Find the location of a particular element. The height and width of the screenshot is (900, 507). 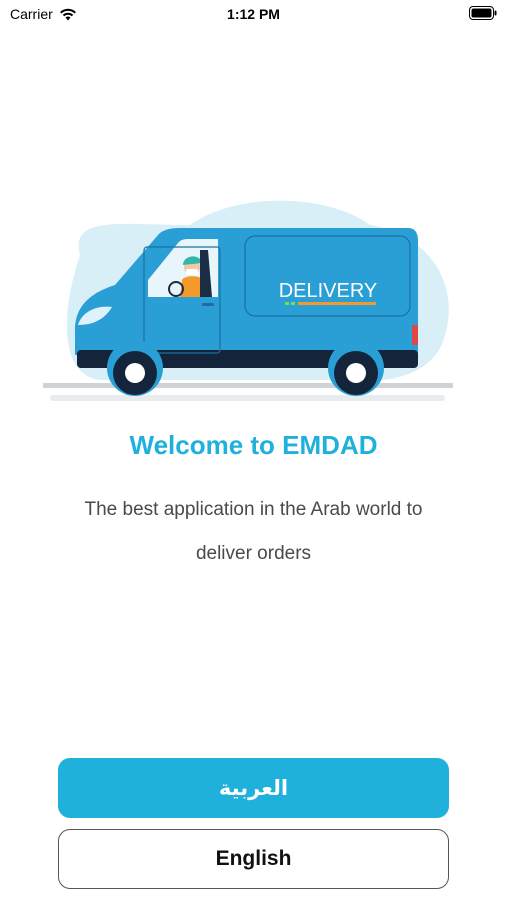

welcome-title: Welcome to EMDAD is located at coordinates (253, 445).